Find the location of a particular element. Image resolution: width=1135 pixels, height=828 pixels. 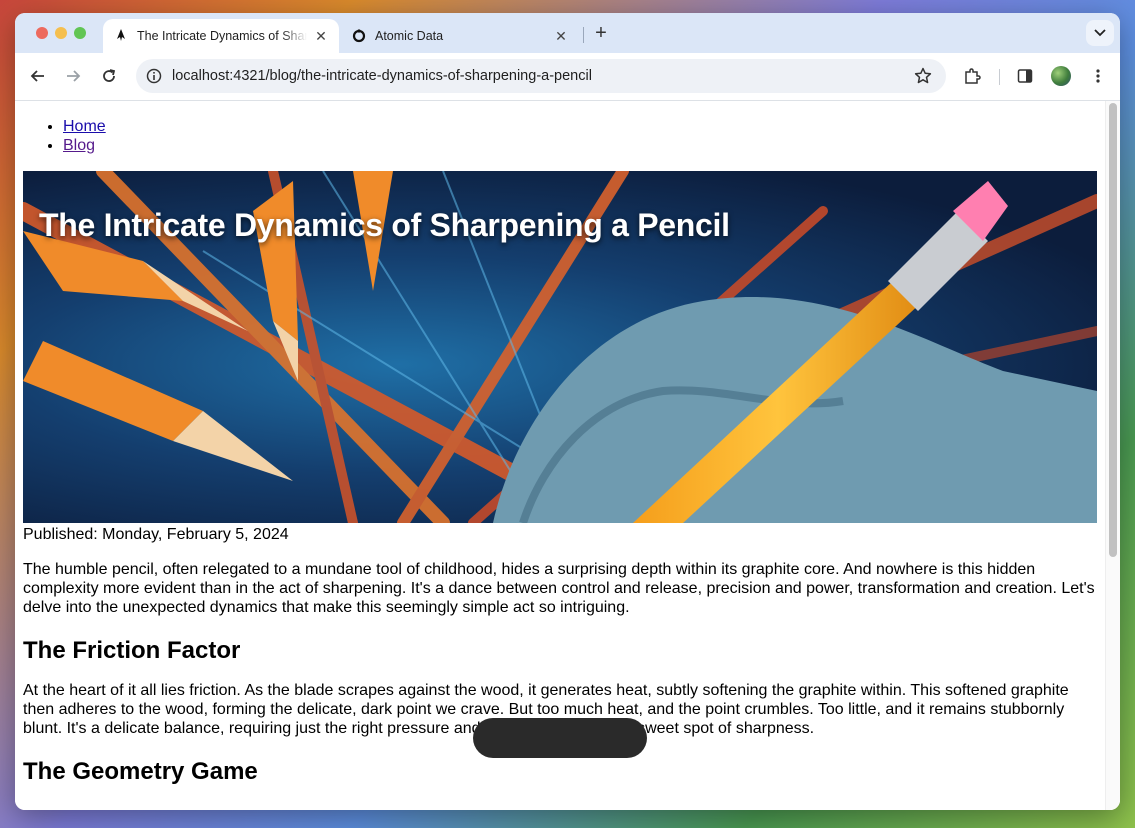

site-info-icon is located at coordinates (154, 76).